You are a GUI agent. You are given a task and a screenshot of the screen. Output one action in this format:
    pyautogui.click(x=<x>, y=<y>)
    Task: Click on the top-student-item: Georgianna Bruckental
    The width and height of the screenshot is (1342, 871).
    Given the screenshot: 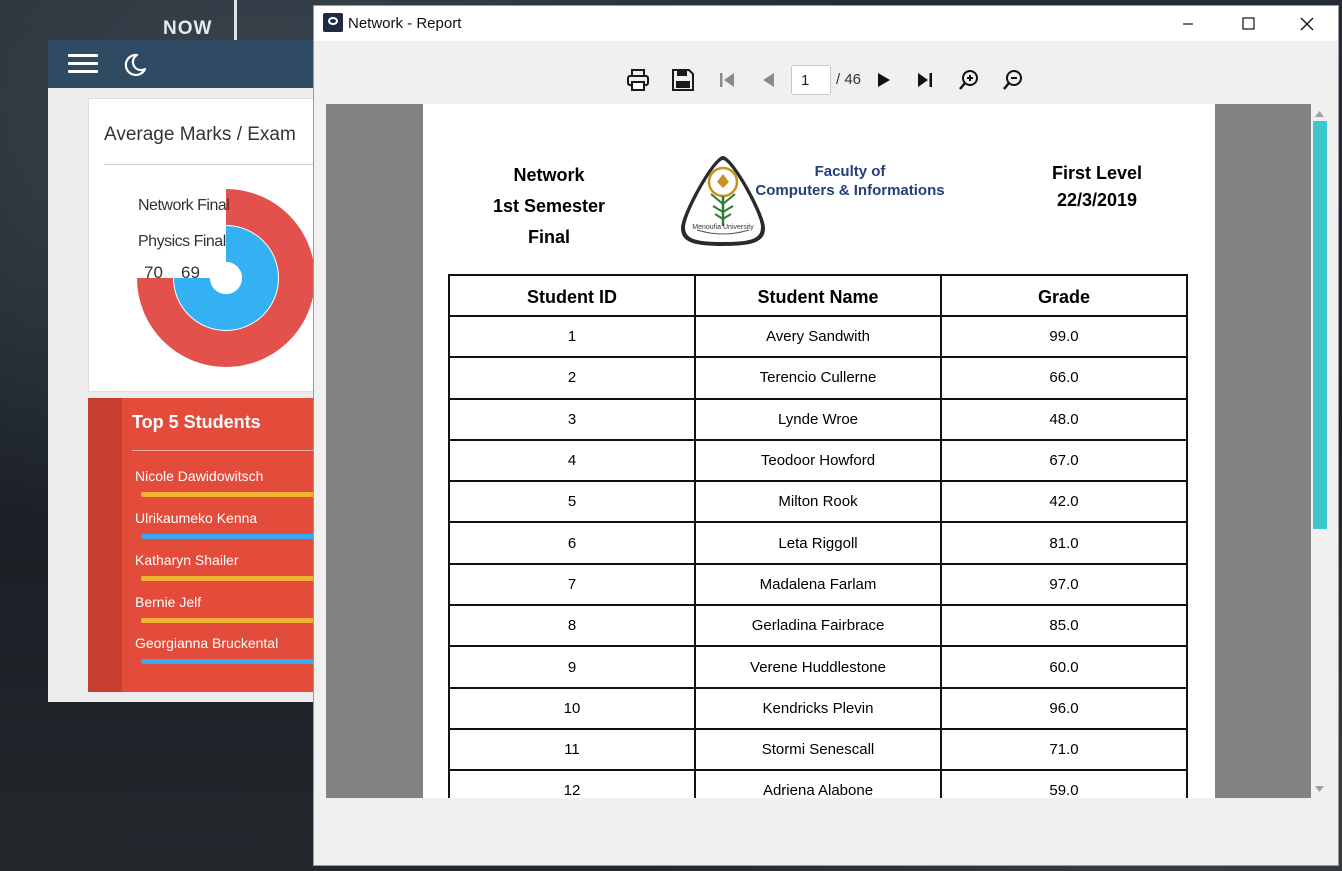 What is the action you would take?
    pyautogui.click(x=224, y=649)
    